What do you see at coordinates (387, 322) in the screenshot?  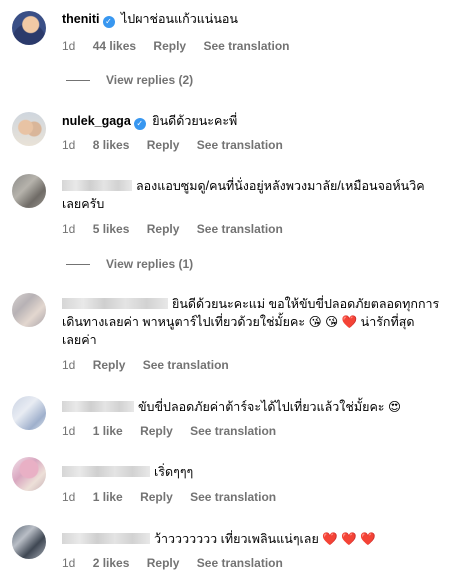 I see `comment-text-continued: น่ารักที่สุด` at bounding box center [387, 322].